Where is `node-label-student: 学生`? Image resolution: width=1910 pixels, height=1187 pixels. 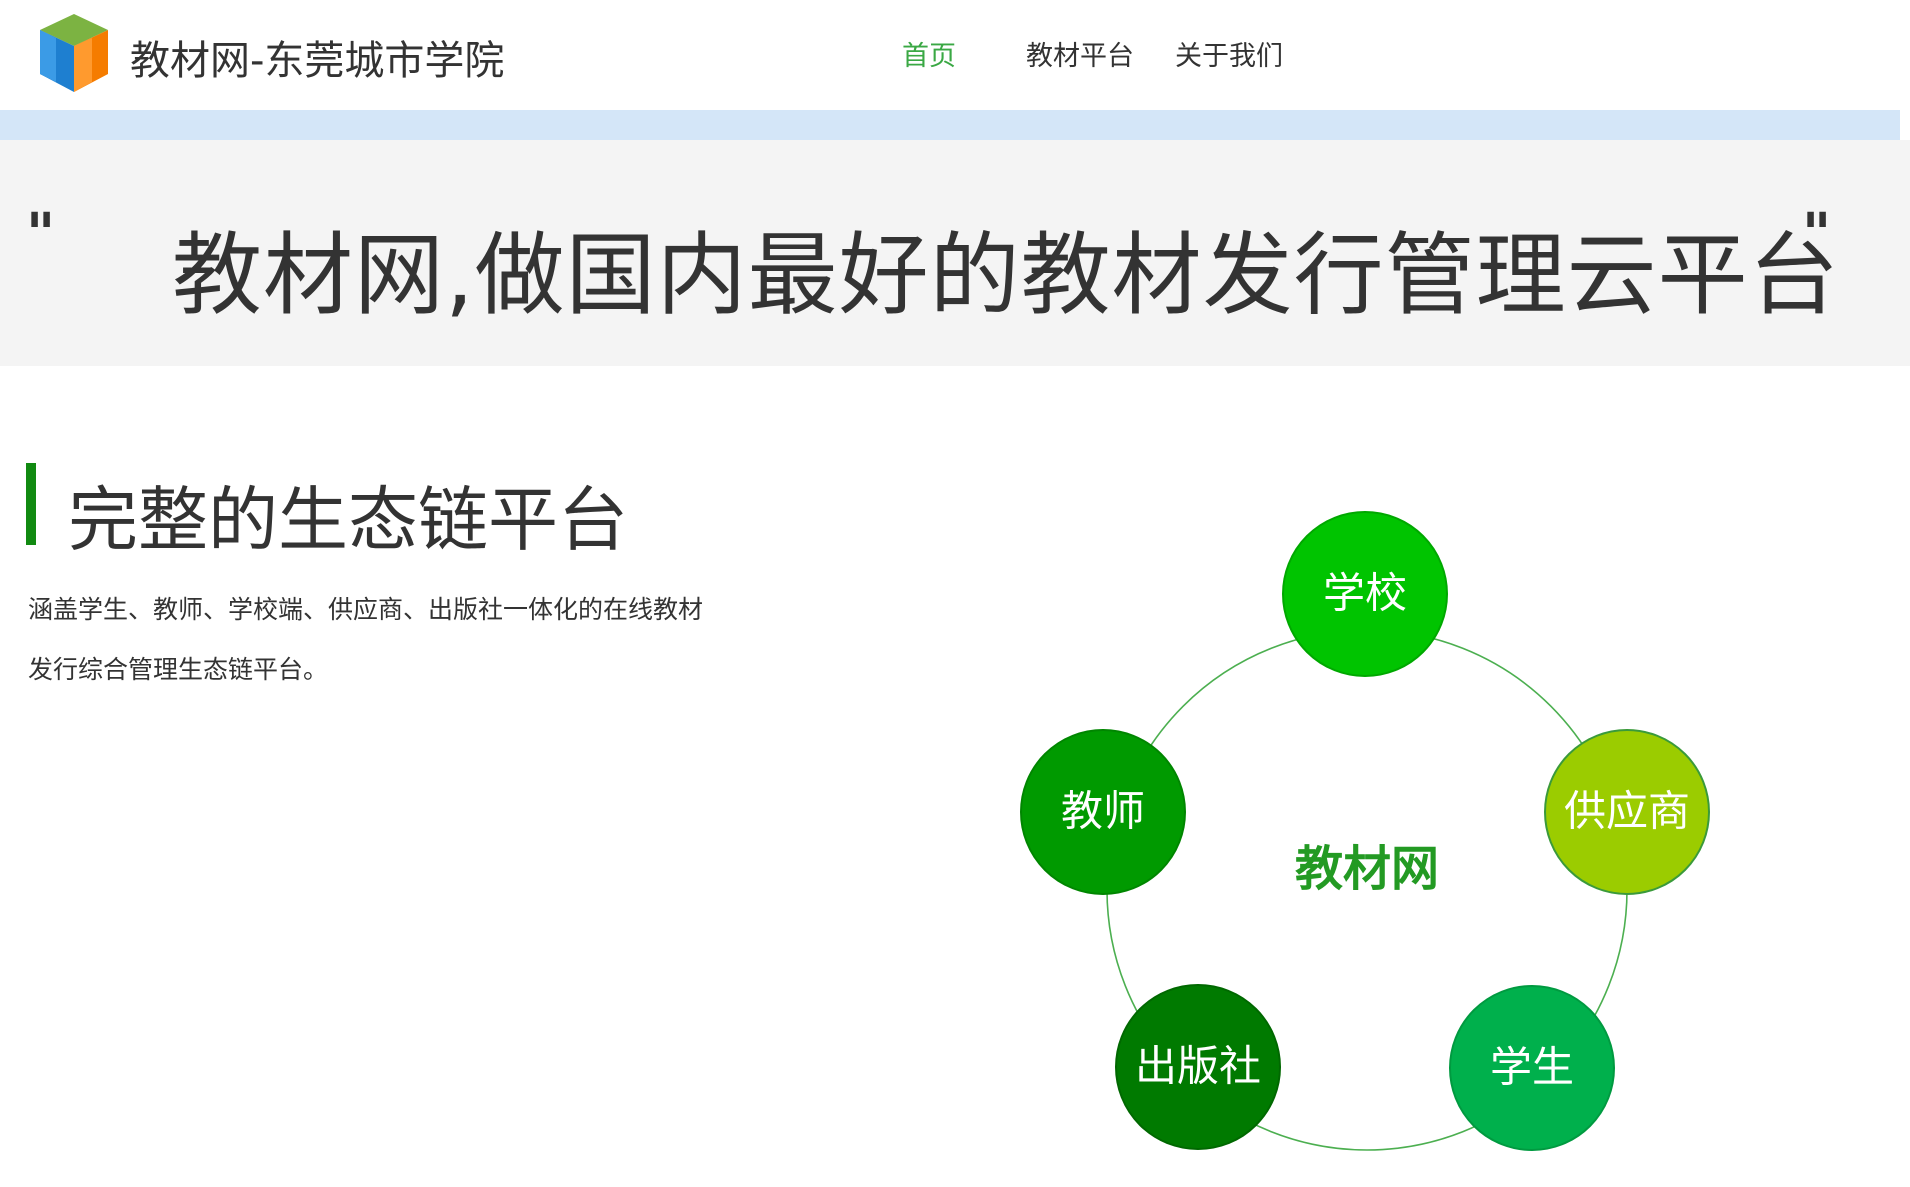
node-label-student: 学生 is located at coordinates (1532, 1067).